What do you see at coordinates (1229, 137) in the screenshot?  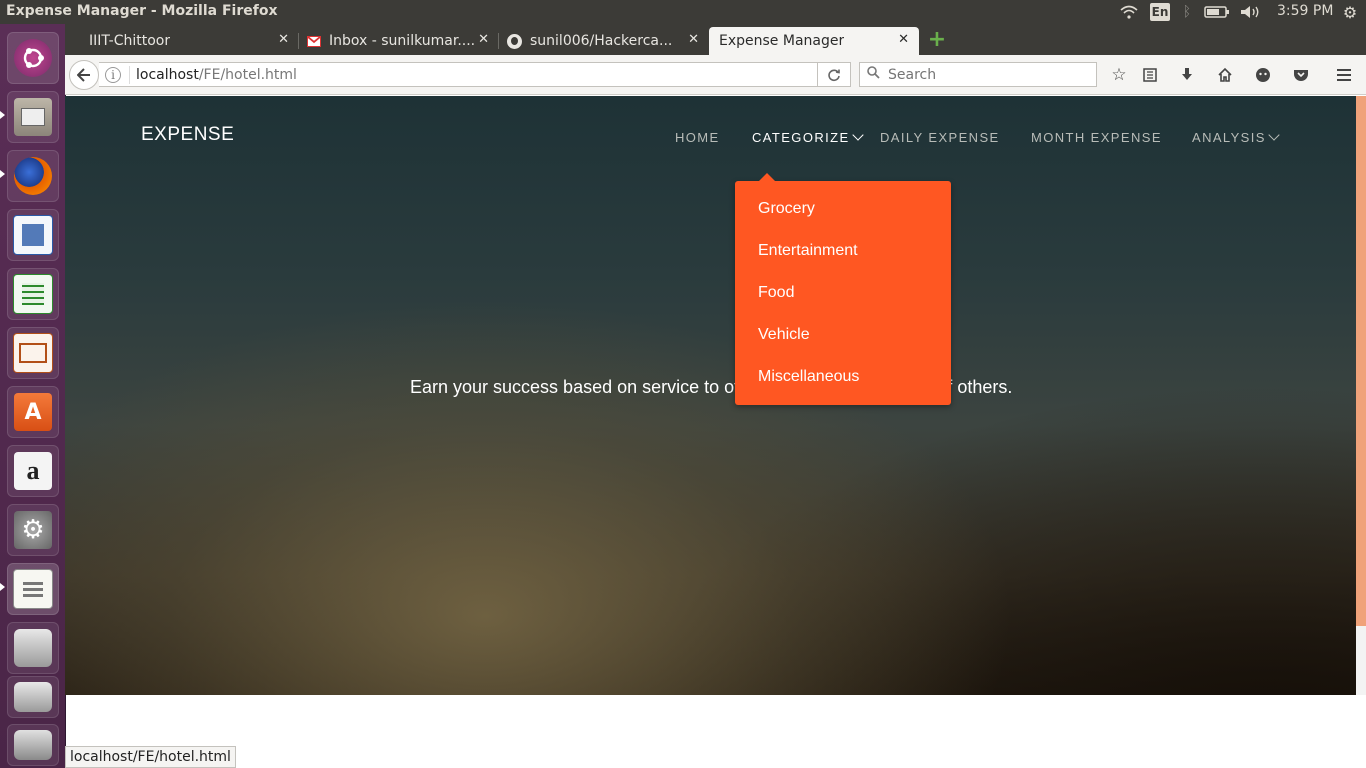 I see `nav-analysis-label: ANALYSIS` at bounding box center [1229, 137].